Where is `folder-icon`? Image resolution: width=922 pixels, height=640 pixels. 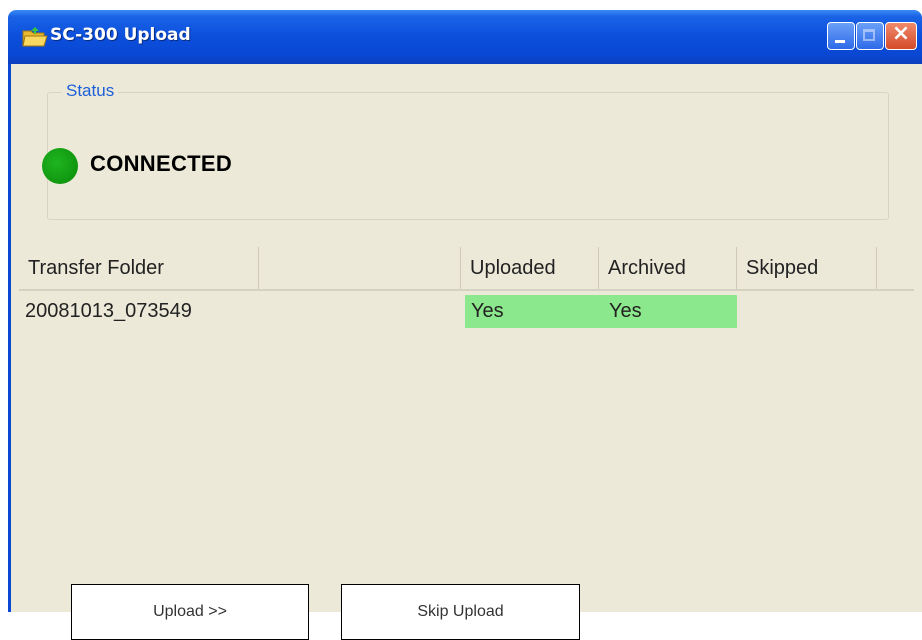
folder-icon is located at coordinates (35, 37).